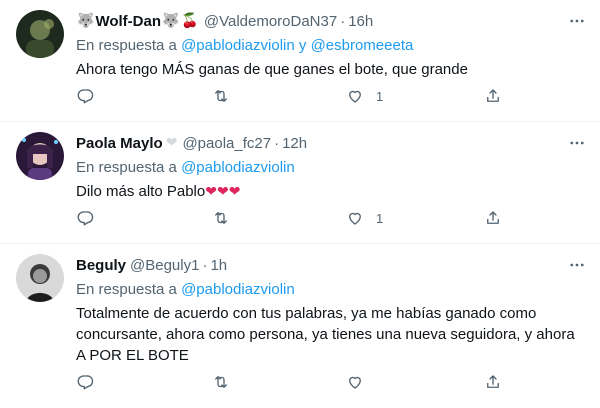 This screenshot has height=408, width=600. I want to click on tweet-header: 🐺 Wolf-Dan 🐺 🍒 @ValdemoroDaN37 · 16h, so click(331, 21).